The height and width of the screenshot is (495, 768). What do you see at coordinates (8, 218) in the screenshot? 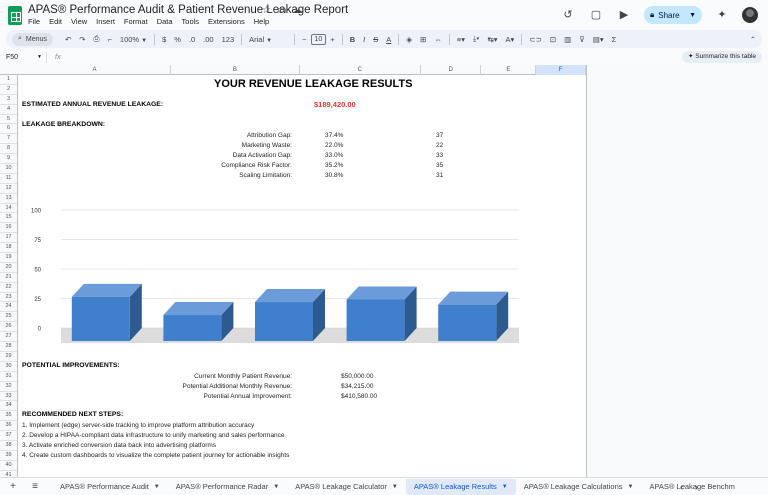
I see `row-header: 15` at bounding box center [8, 218].